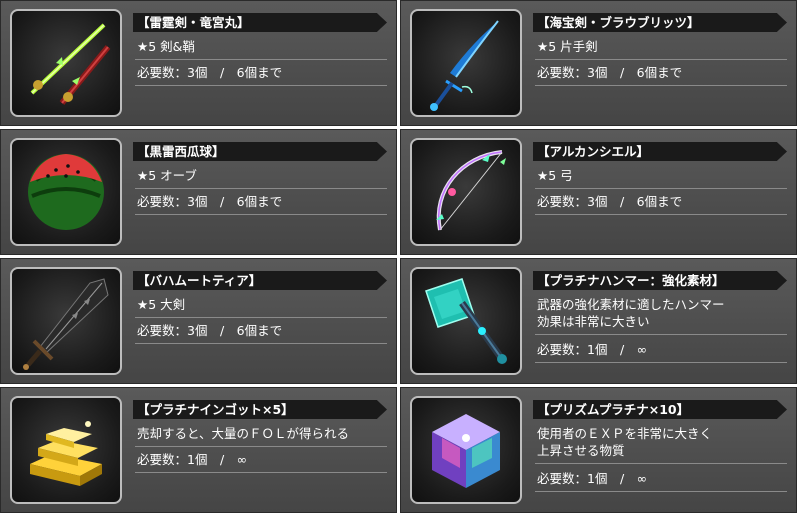 This screenshot has height=514, width=798. What do you see at coordinates (66, 324) in the screenshot?
I see `greatsword-icon` at bounding box center [66, 324].